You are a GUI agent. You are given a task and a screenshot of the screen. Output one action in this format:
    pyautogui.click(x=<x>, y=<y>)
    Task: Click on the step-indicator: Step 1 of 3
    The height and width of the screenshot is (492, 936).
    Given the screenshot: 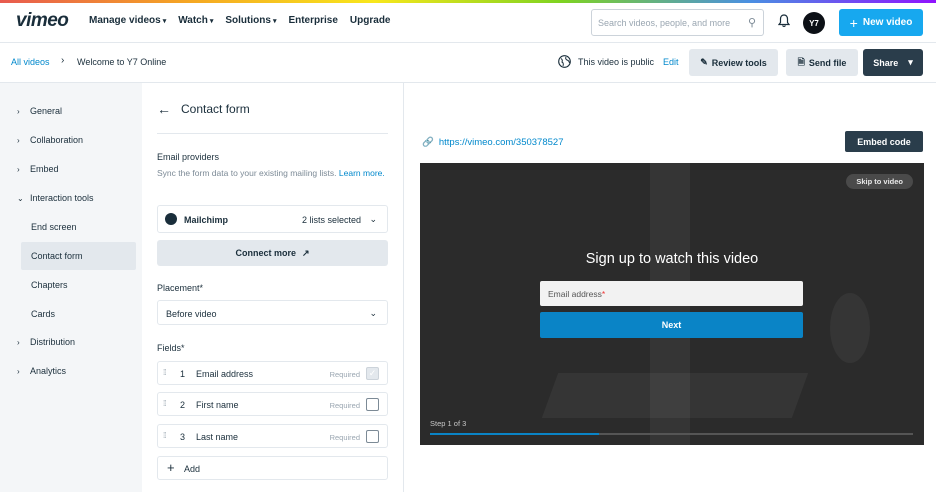 What is the action you would take?
    pyautogui.click(x=448, y=423)
    